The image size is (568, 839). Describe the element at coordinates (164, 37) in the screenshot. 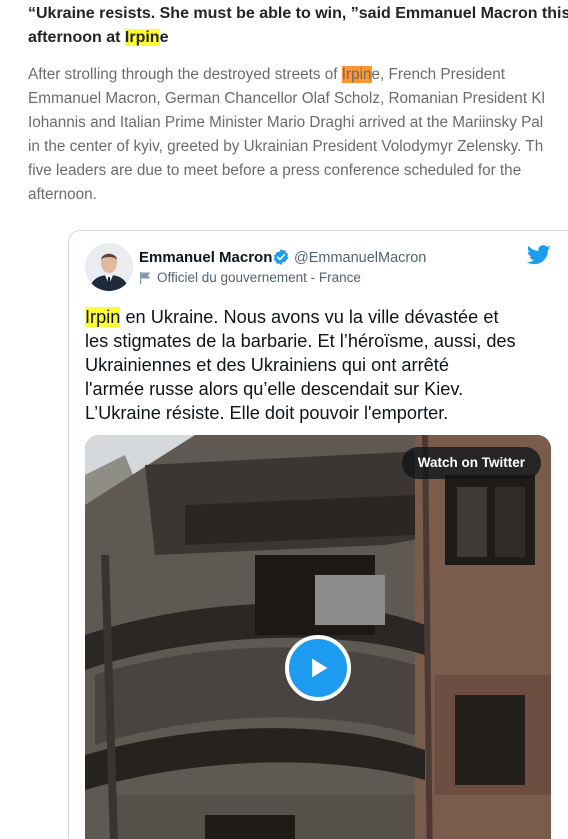

I see `heading-text: e` at that location.